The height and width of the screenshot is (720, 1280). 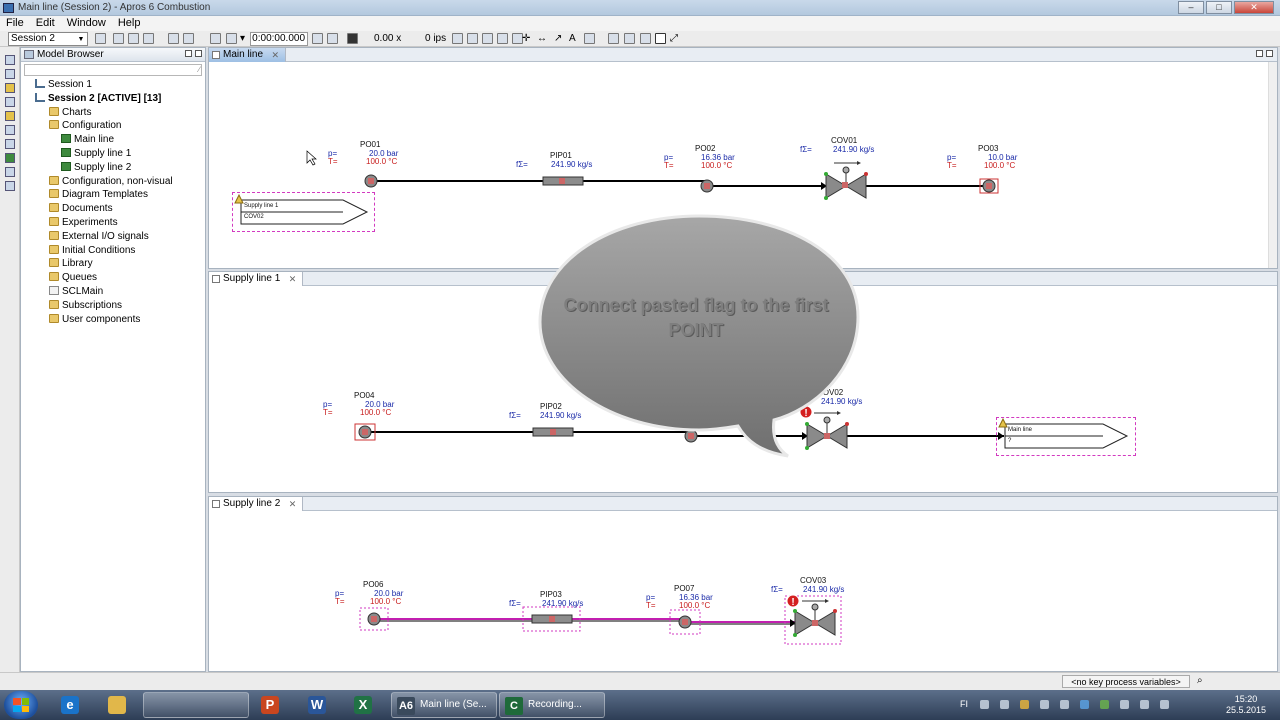 What do you see at coordinates (99, 236) in the screenshot?
I see `tree-item: External I/O signals` at bounding box center [99, 236].